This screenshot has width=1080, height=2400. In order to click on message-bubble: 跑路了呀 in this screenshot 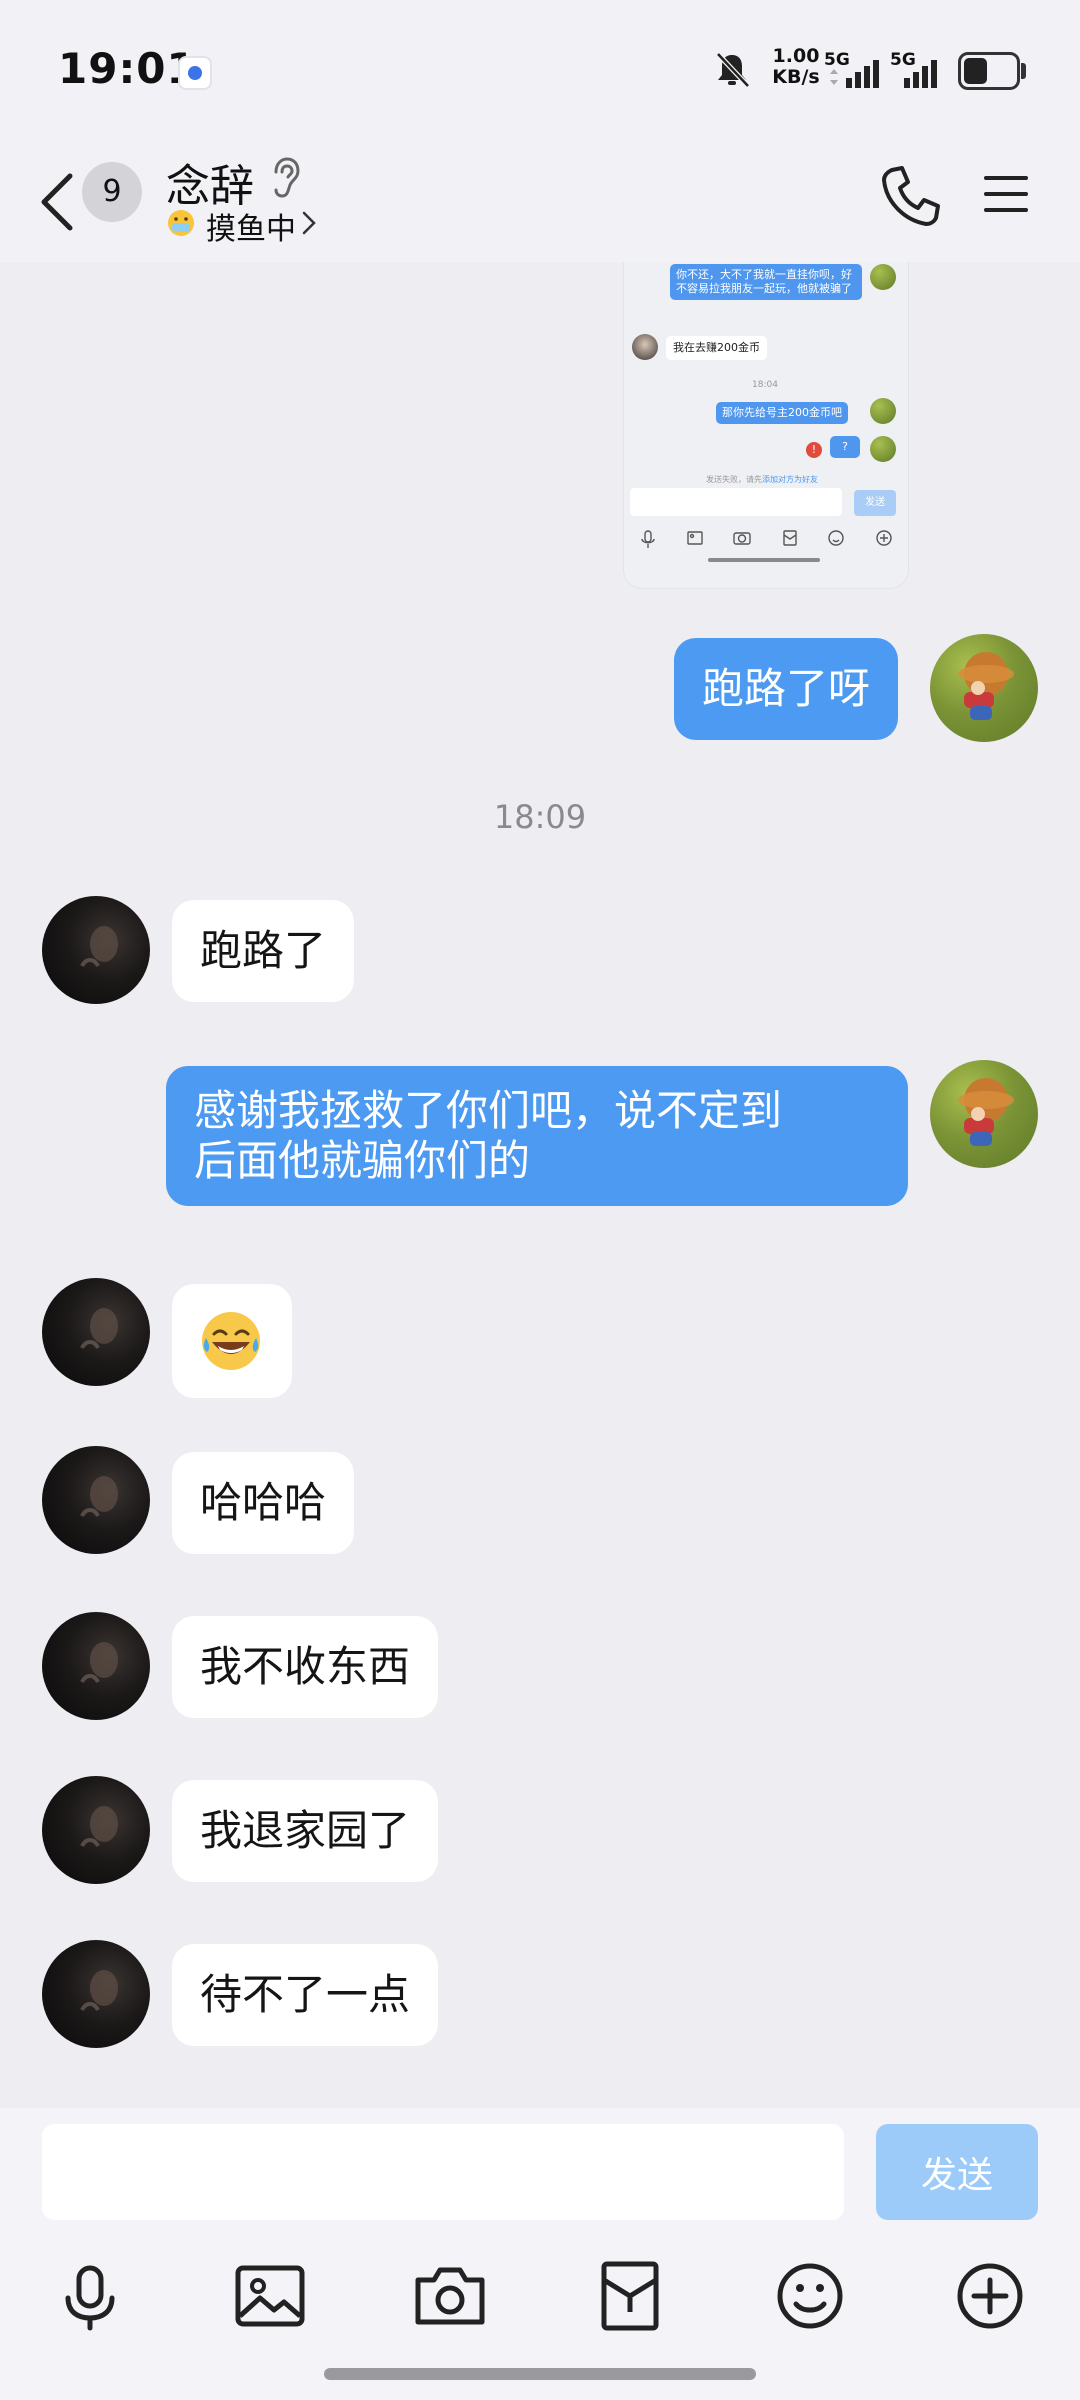, I will do `click(786, 689)`.